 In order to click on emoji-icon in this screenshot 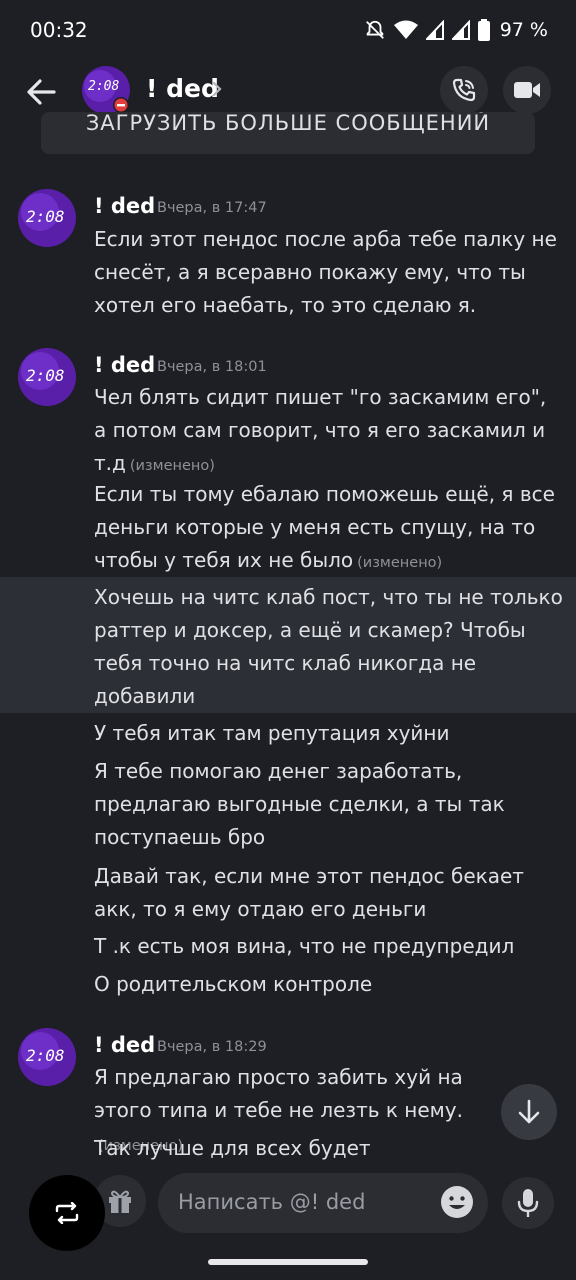, I will do `click(457, 1202)`.